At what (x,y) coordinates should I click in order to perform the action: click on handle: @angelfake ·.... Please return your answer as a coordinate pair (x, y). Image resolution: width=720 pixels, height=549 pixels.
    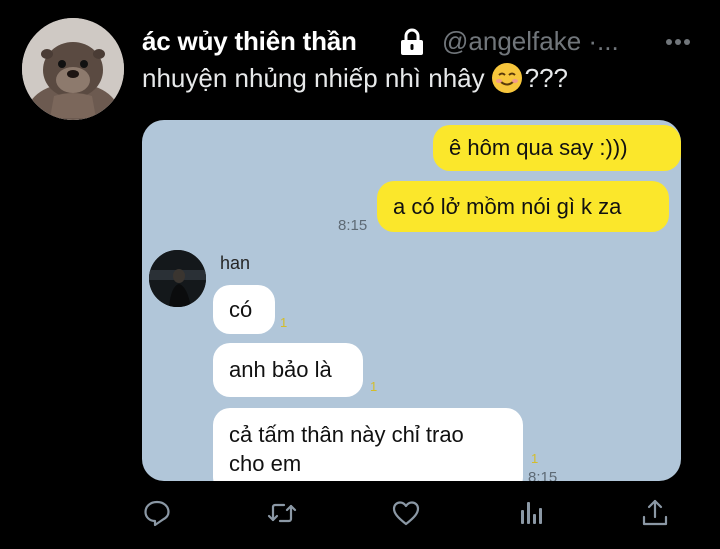
    Looking at the image, I should click on (530, 41).